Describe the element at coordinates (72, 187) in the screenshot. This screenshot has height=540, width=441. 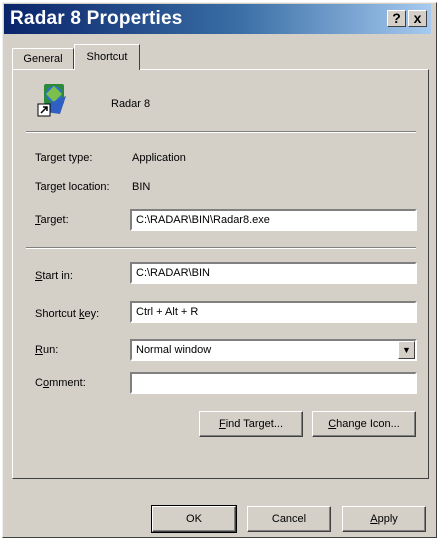
I see `target-location-label: Target location:` at that location.